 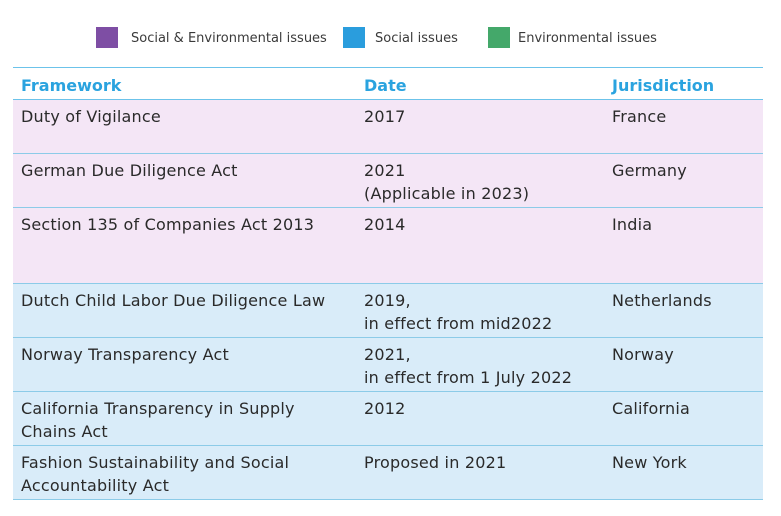 I want to click on column-header-date: Date, so click(x=480, y=83).